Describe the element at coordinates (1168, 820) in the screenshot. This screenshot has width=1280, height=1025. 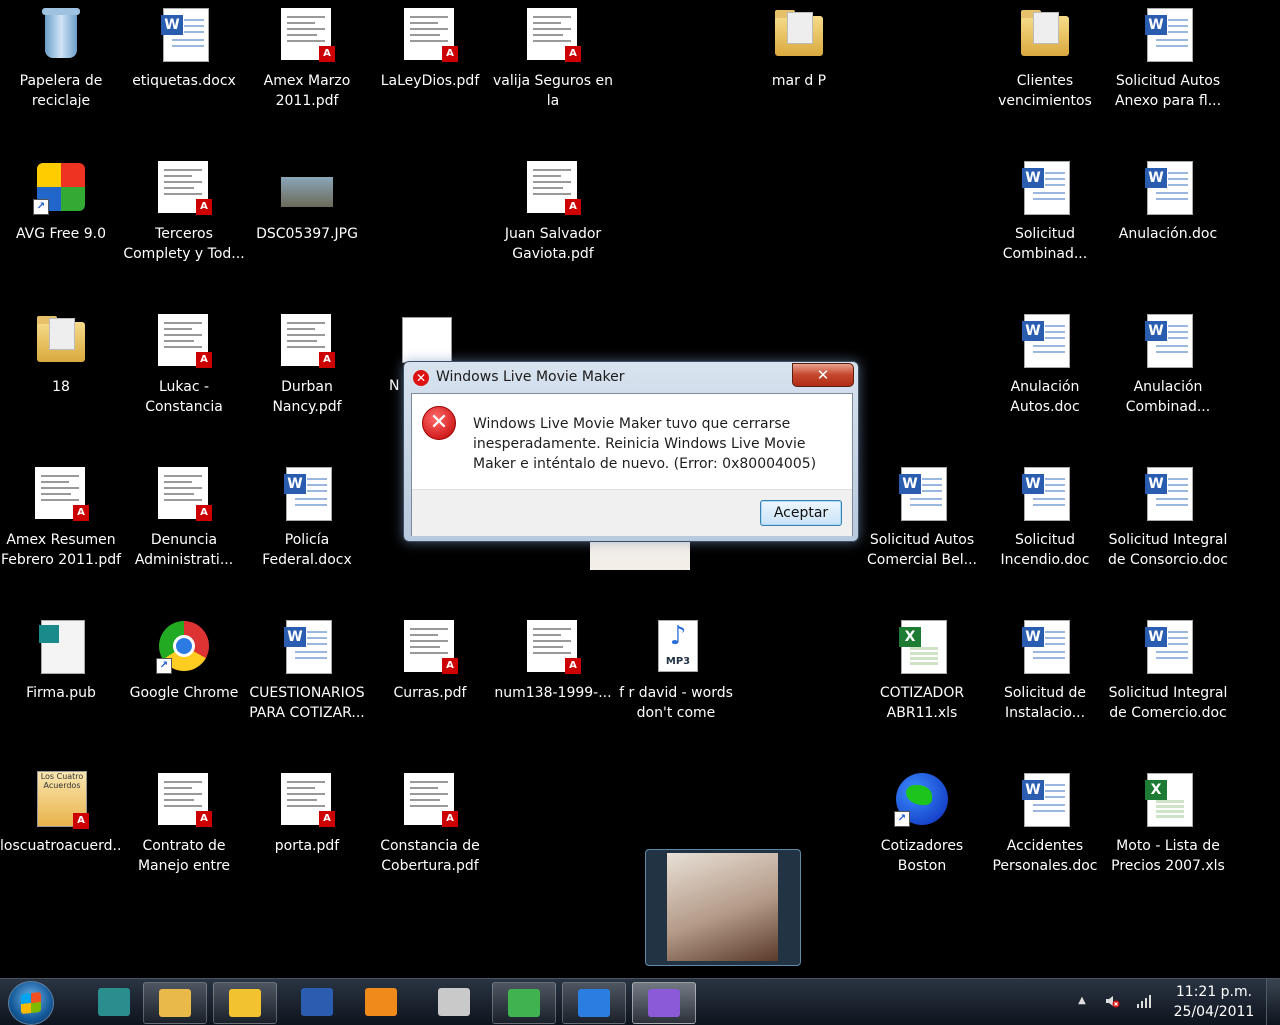
I see `desktop-icon-excel: X Moto - Lista de Precios 2007.xls` at that location.